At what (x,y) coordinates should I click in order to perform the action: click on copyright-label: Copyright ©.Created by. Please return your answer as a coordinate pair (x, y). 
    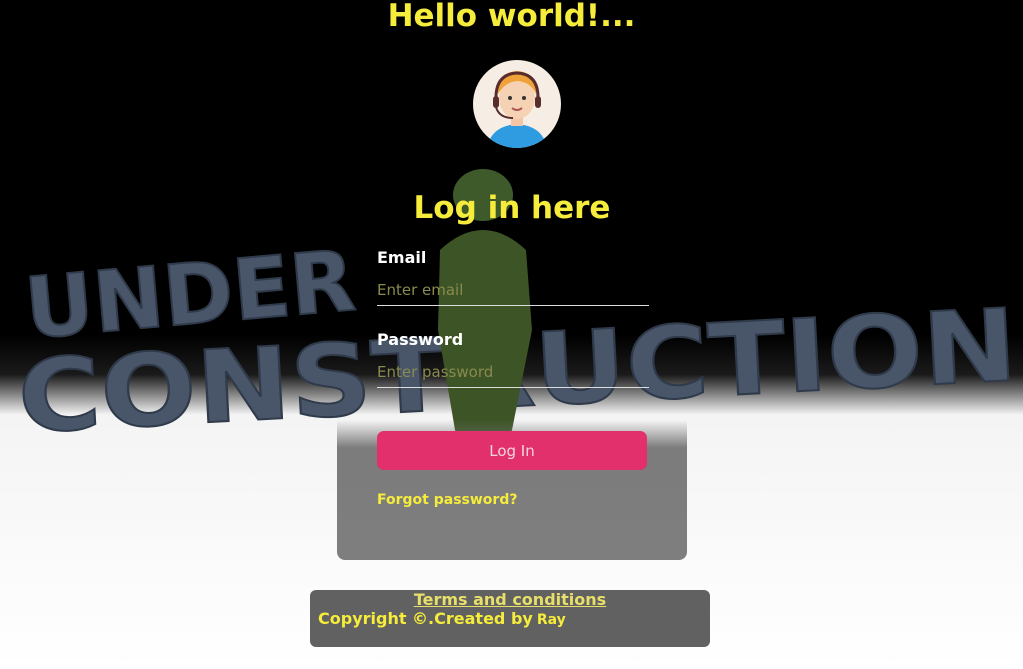
    Looking at the image, I should click on (425, 618).